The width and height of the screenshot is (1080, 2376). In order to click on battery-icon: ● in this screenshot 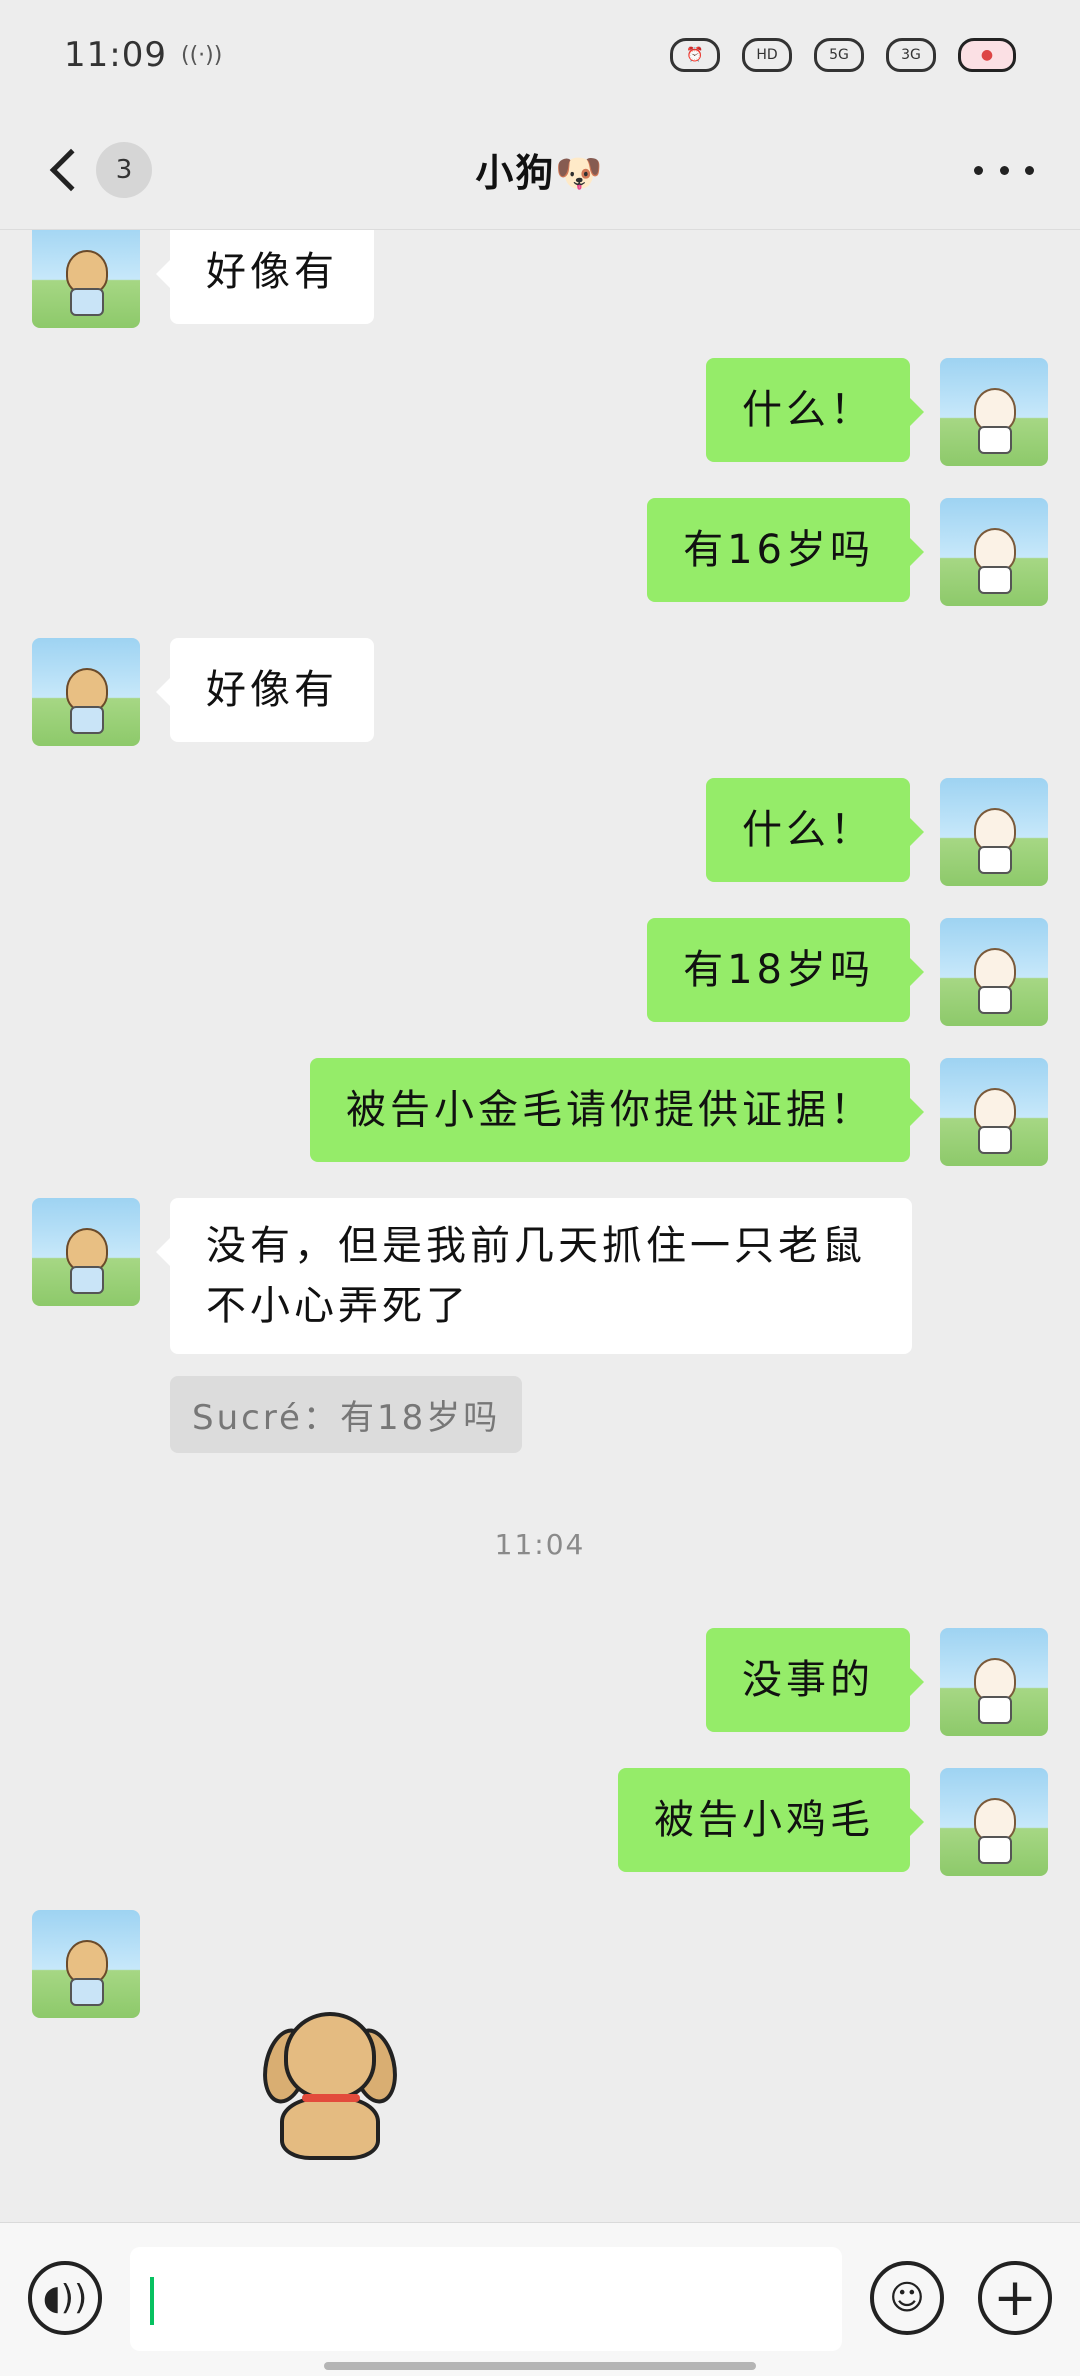, I will do `click(987, 55)`.